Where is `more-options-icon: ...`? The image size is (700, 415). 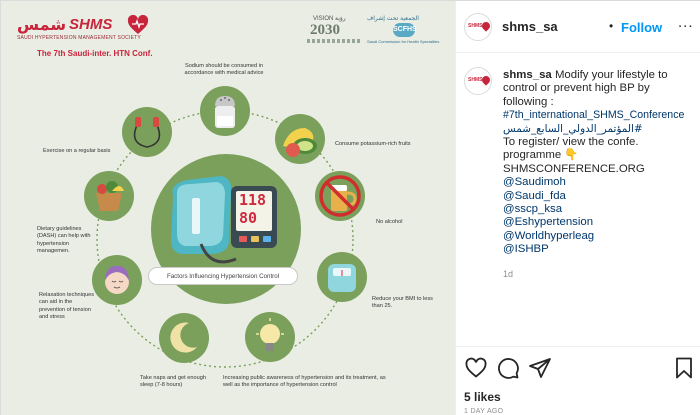 more-options-icon: ... is located at coordinates (686, 22).